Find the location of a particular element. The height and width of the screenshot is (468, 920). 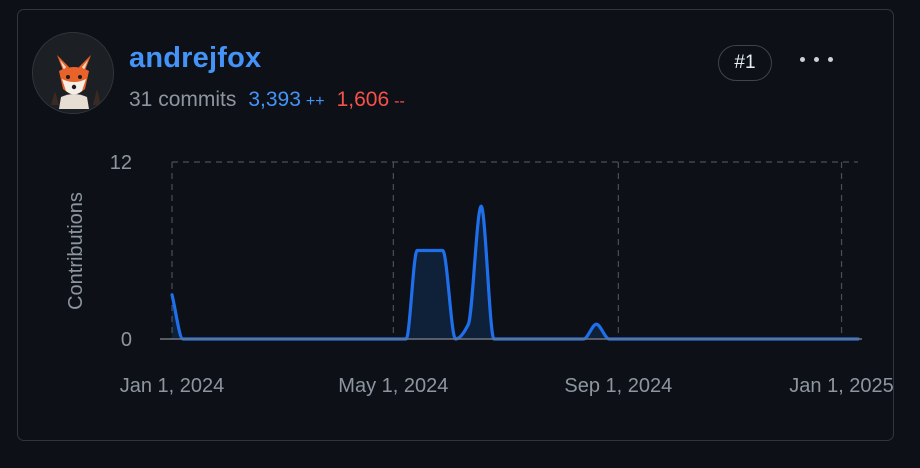

x-tick-label: May 1, 2024 is located at coordinates (393, 386).